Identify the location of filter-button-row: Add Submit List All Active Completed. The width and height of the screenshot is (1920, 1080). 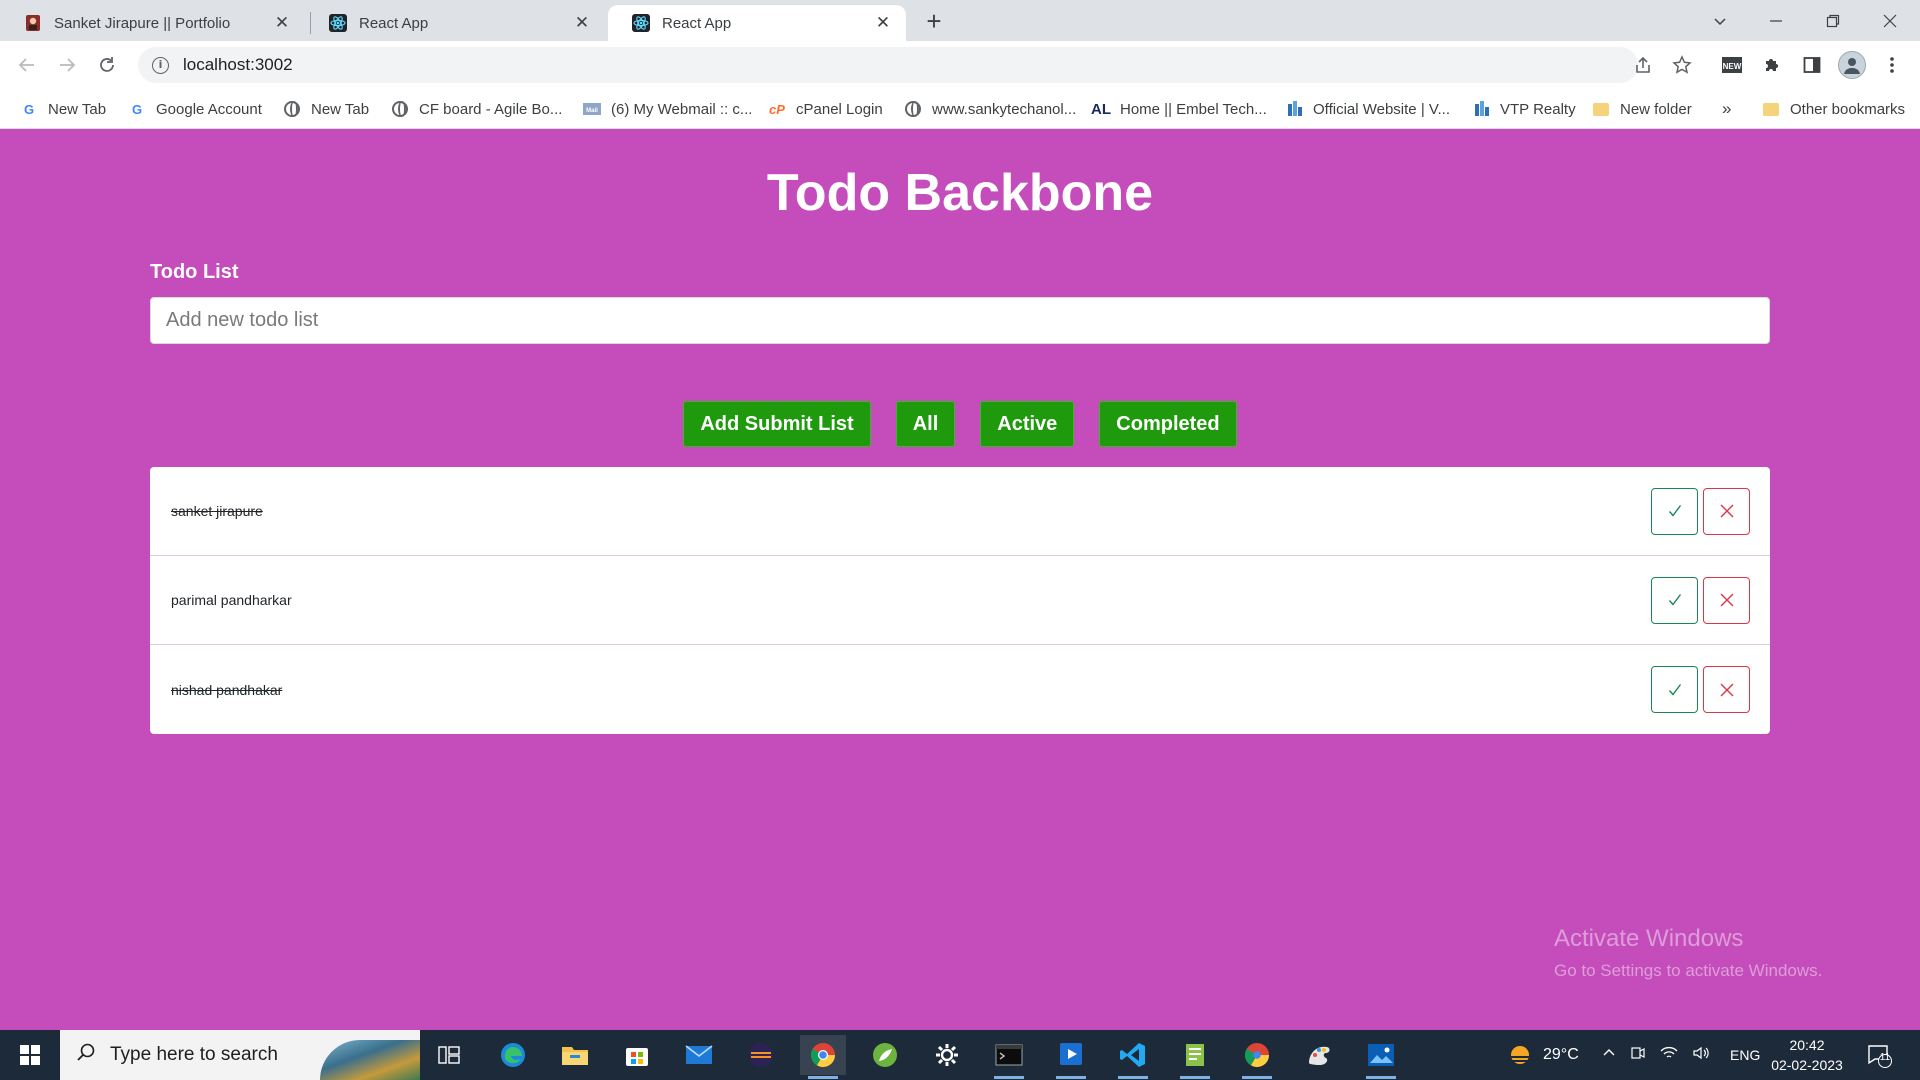
(960, 424).